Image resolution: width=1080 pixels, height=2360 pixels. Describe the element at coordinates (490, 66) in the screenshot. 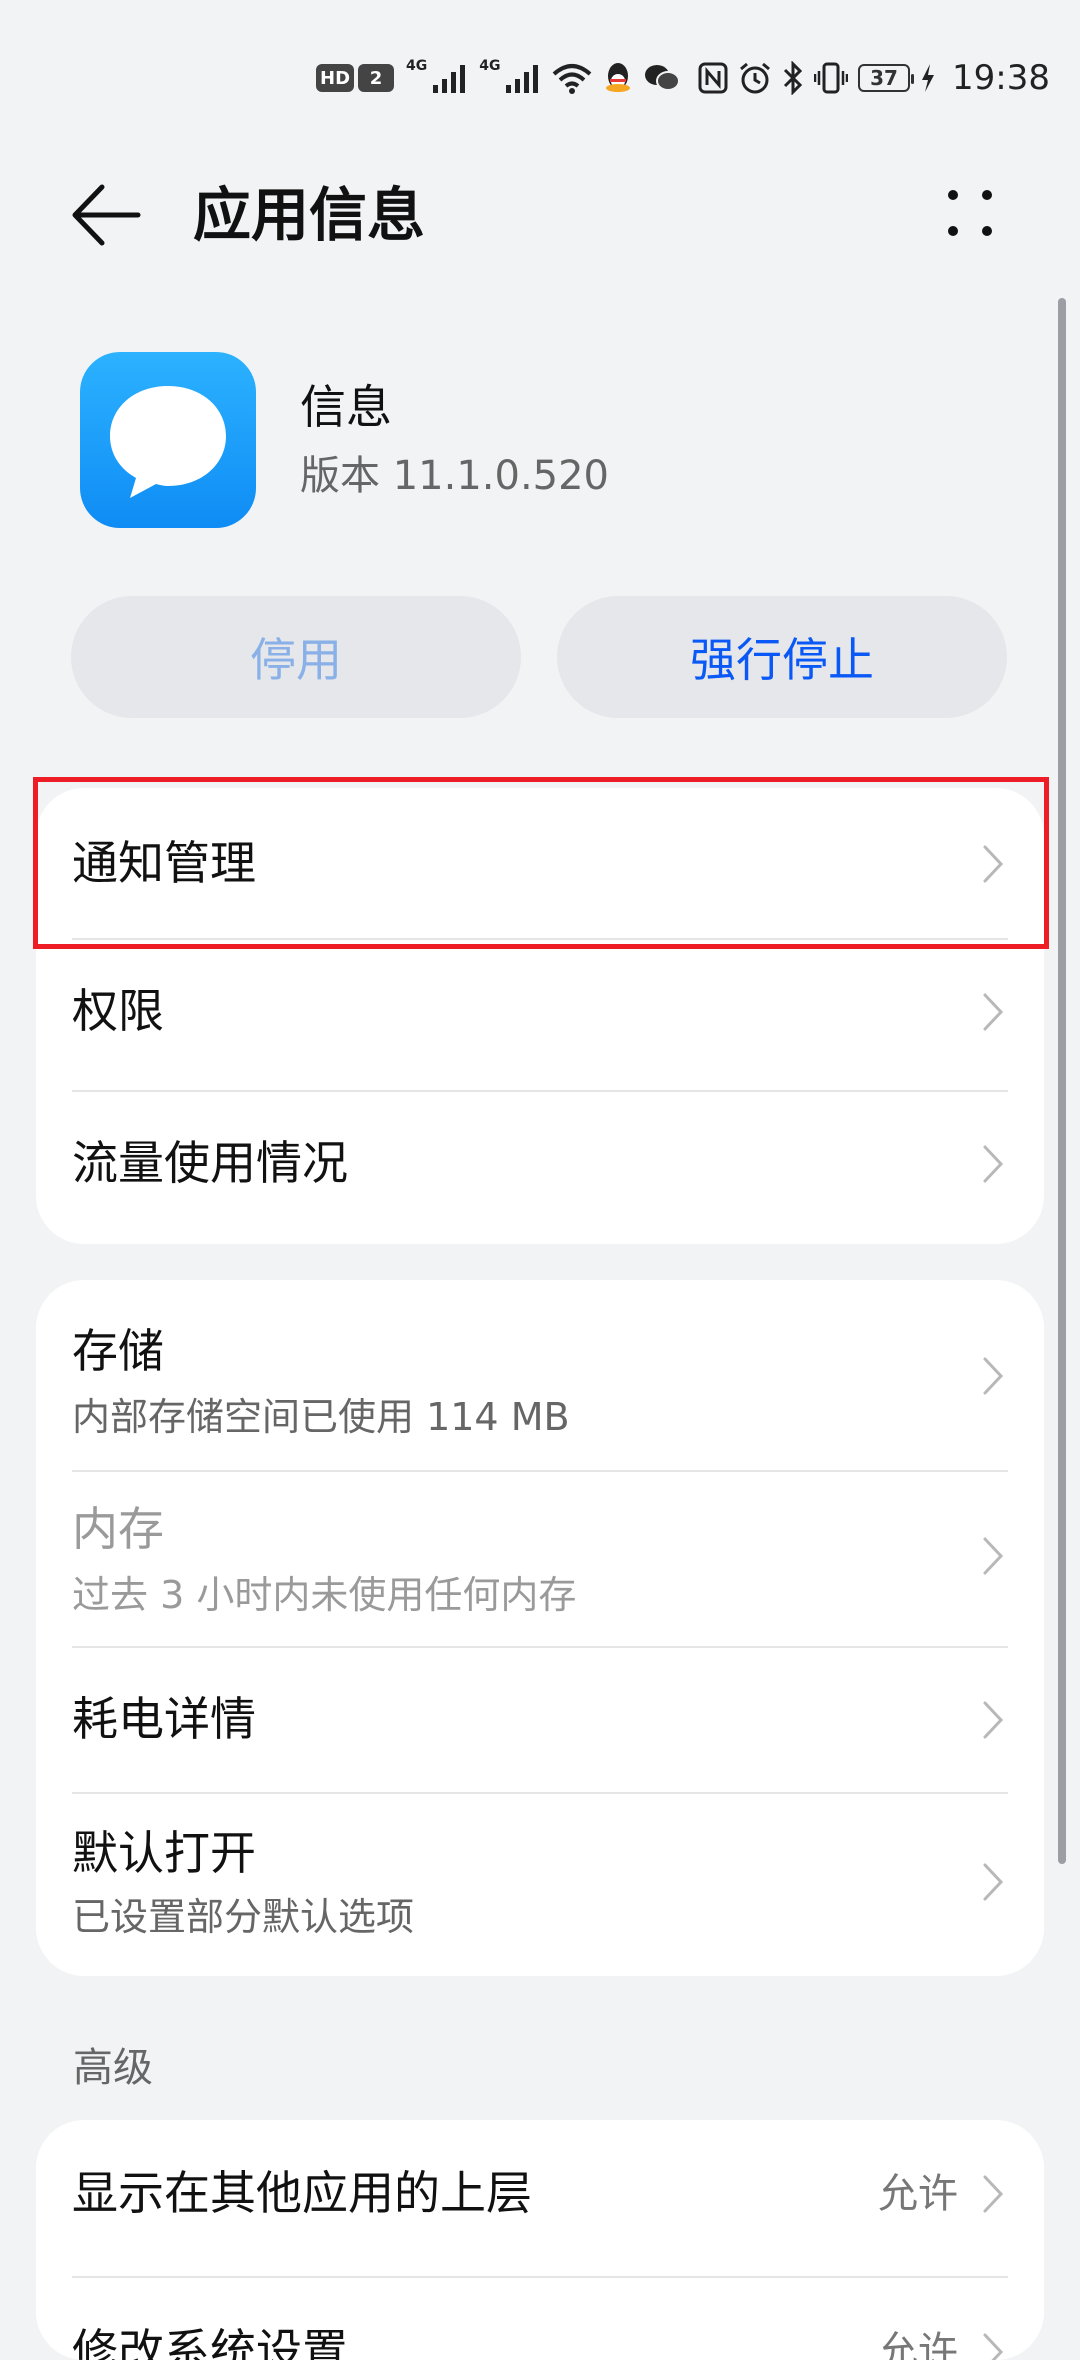

I see `network-type-2: 4G` at that location.